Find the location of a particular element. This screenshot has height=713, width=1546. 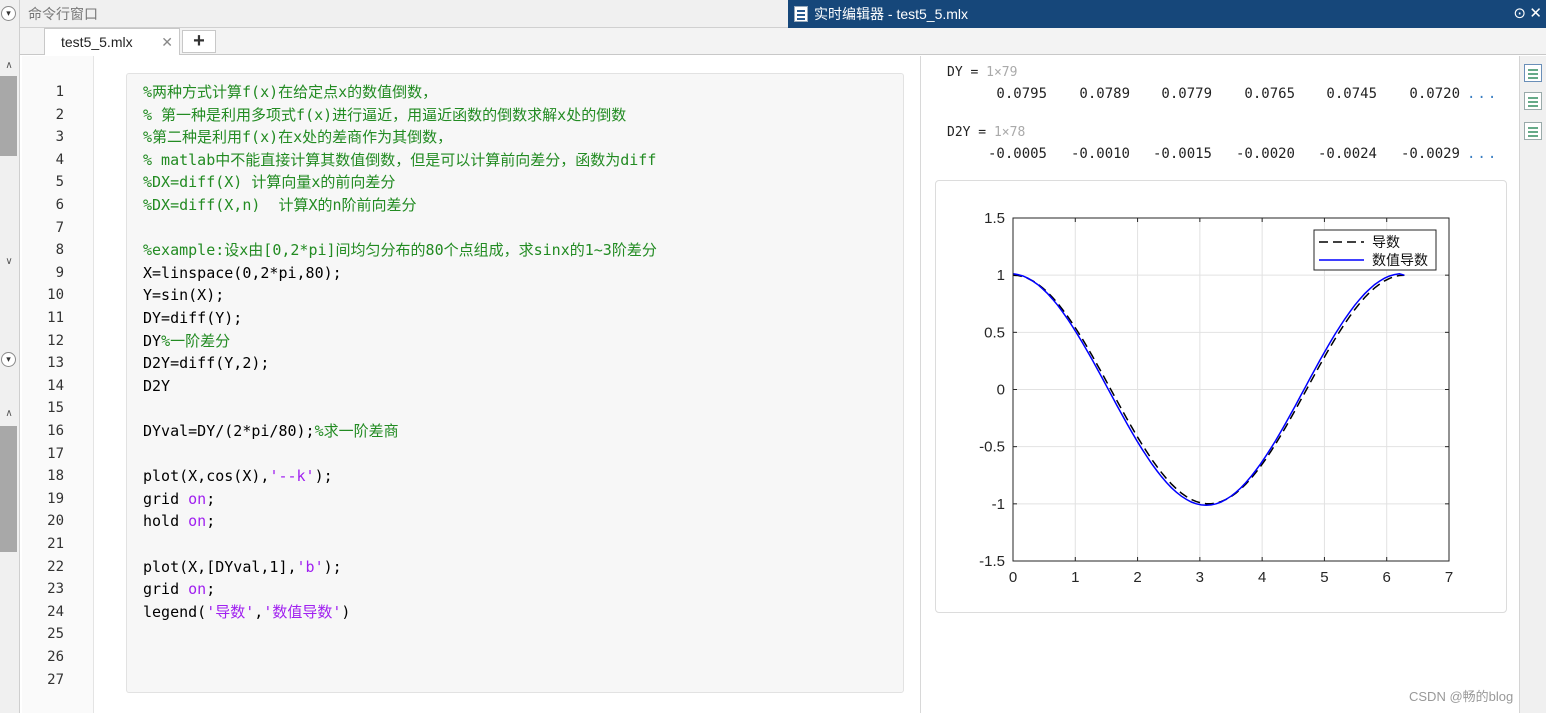

code-line: DYval=DY/(2*pi/80);%求一阶差商 is located at coordinates (271, 431).